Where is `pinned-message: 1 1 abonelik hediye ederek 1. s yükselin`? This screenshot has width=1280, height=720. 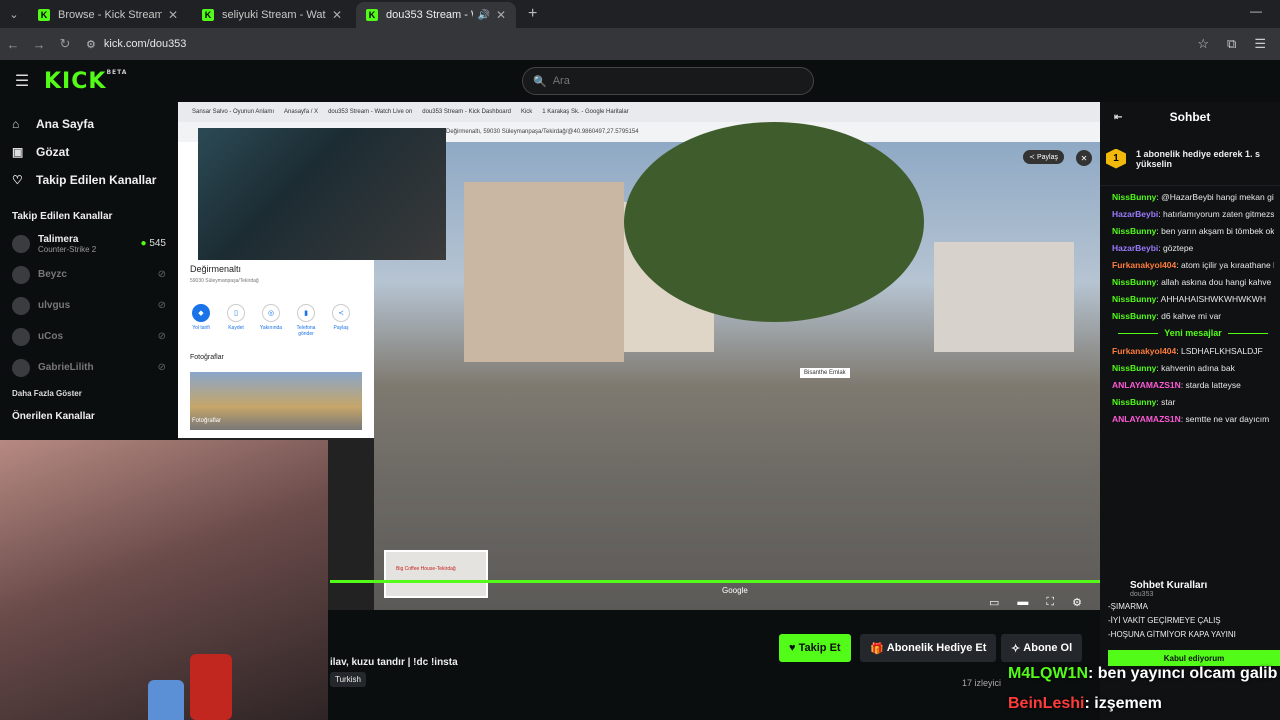
pinned-message: 1 1 abonelik hediye ederek 1. s yükselin is located at coordinates (1190, 159).